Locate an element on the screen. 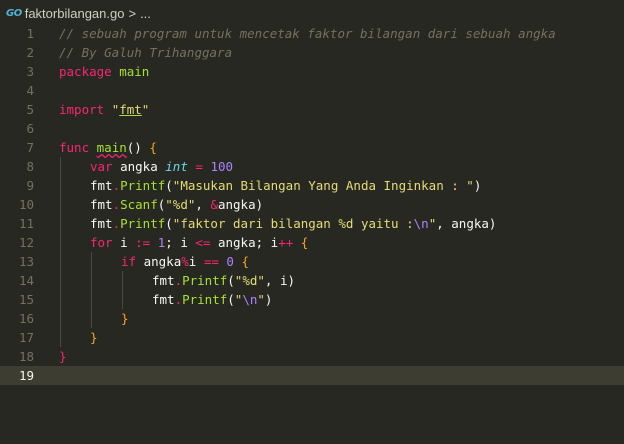  code-text: if angka%i == 0 { is located at coordinates (185, 261).